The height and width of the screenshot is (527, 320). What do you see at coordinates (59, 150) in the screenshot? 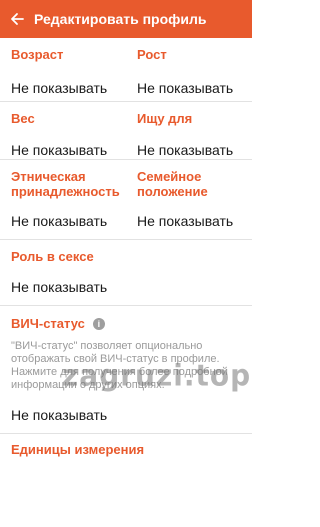
I see `weight-value: Не показывать` at bounding box center [59, 150].